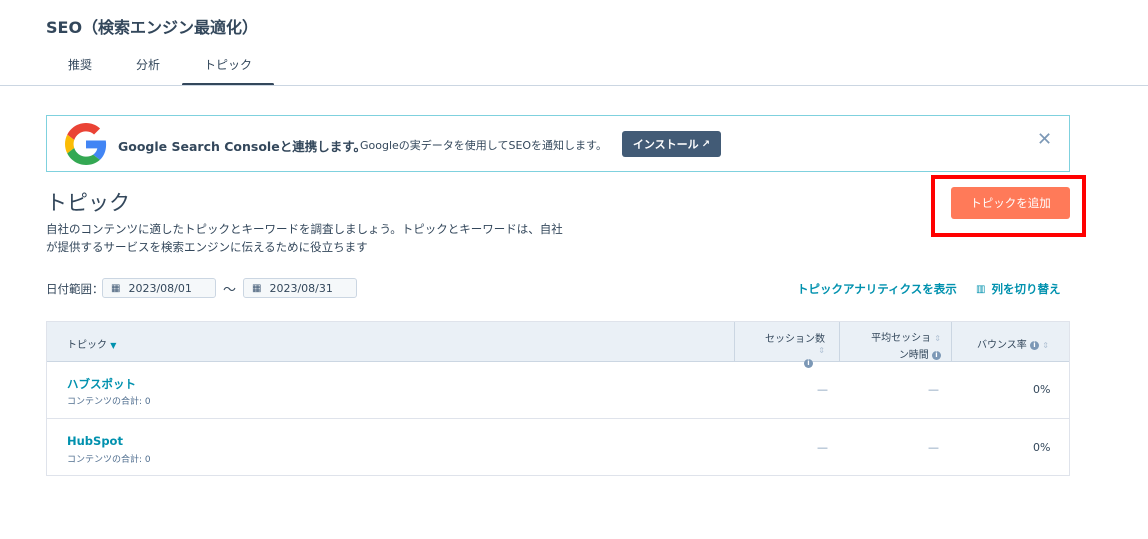  What do you see at coordinates (901, 338) in the screenshot?
I see `column-header-avg-session-line1: 平均セッショ` at bounding box center [901, 338].